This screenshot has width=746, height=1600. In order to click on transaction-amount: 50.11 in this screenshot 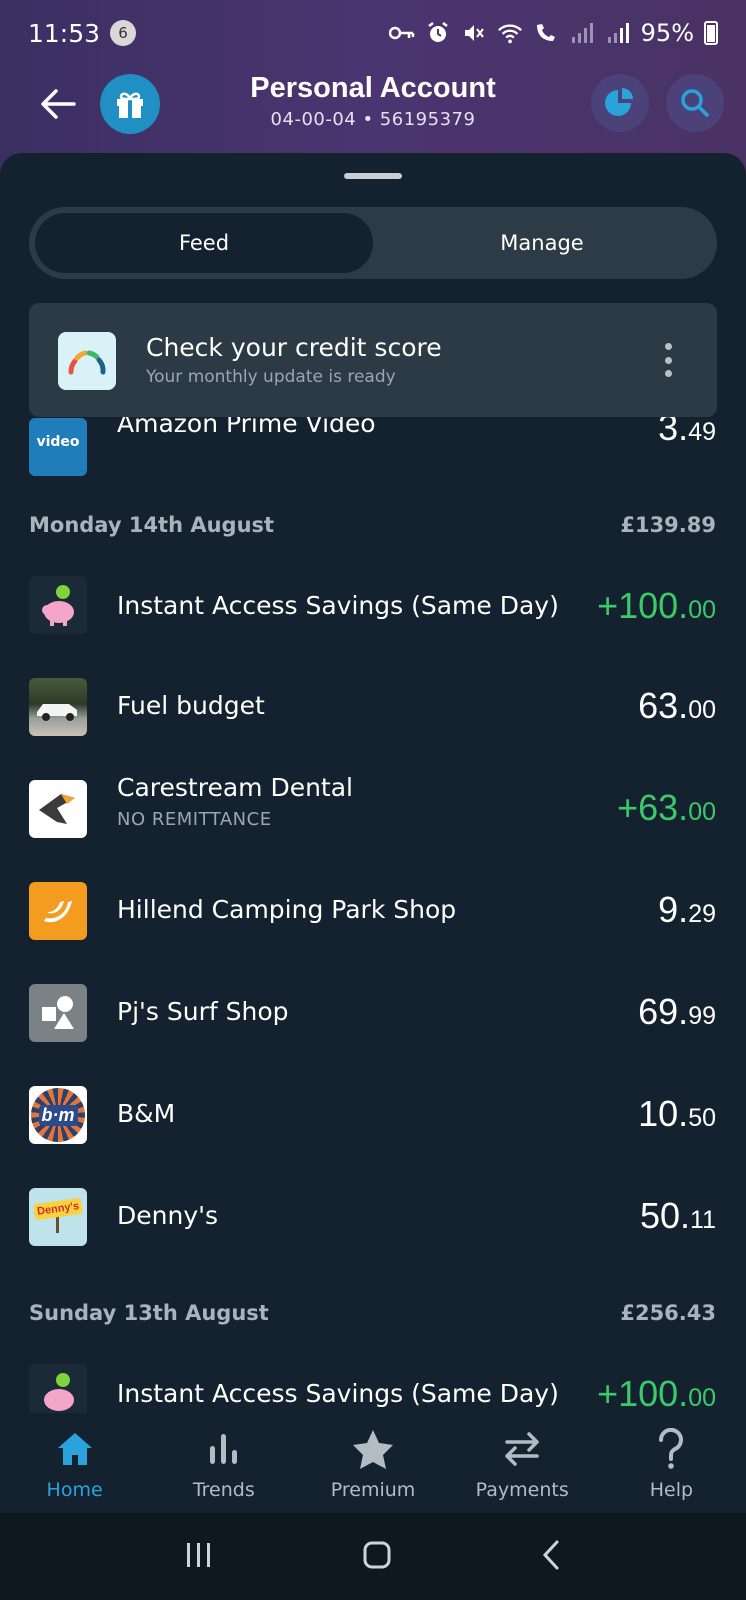, I will do `click(678, 1215)`.